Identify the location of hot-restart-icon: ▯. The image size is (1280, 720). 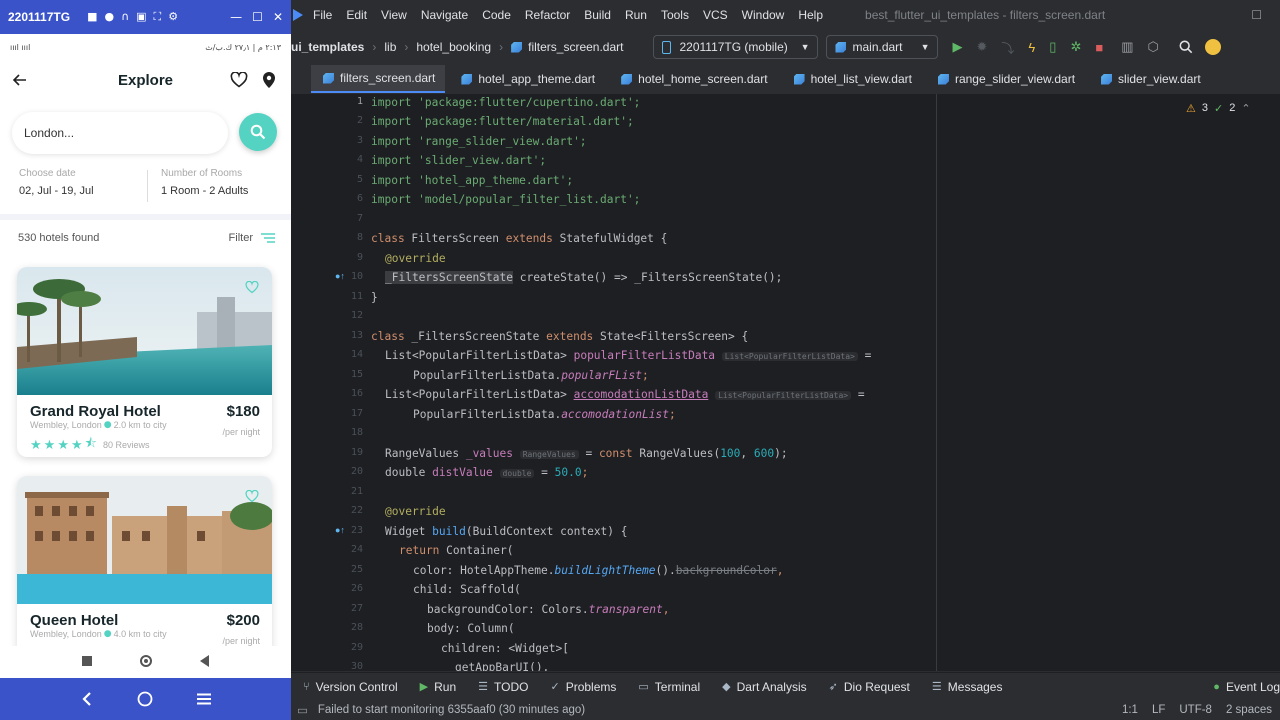
(1052, 47).